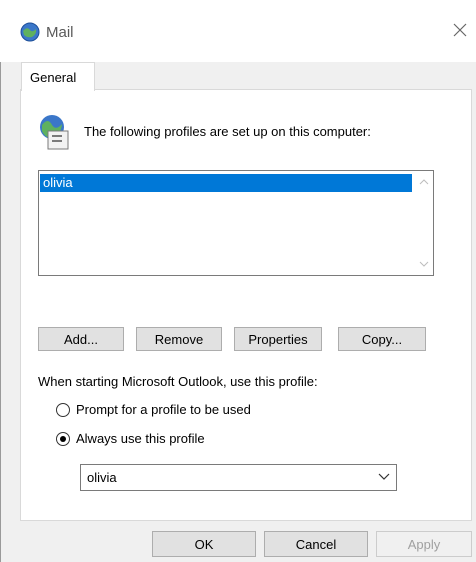 The height and width of the screenshot is (562, 476). I want to click on mail-profile-icon, so click(54, 132).